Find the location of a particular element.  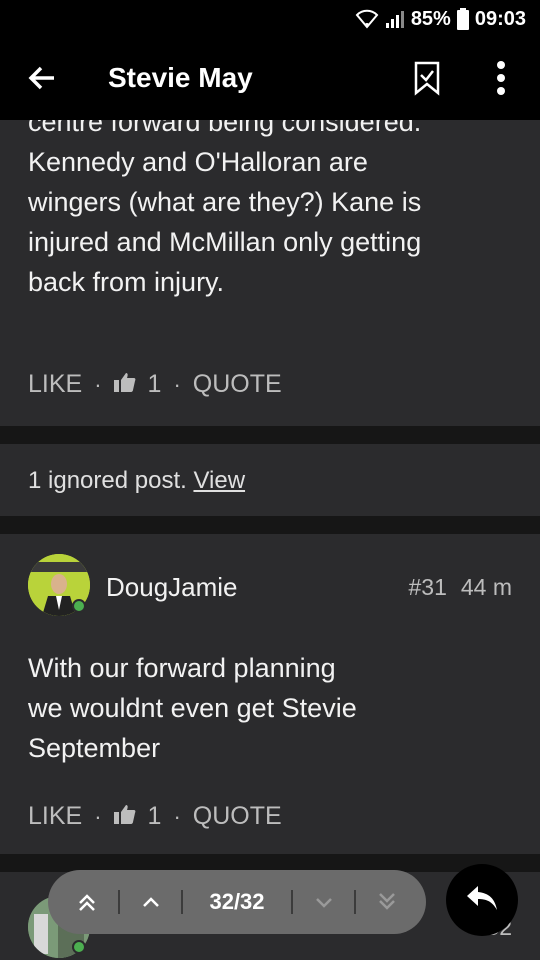

username: DougJamie is located at coordinates (172, 587).